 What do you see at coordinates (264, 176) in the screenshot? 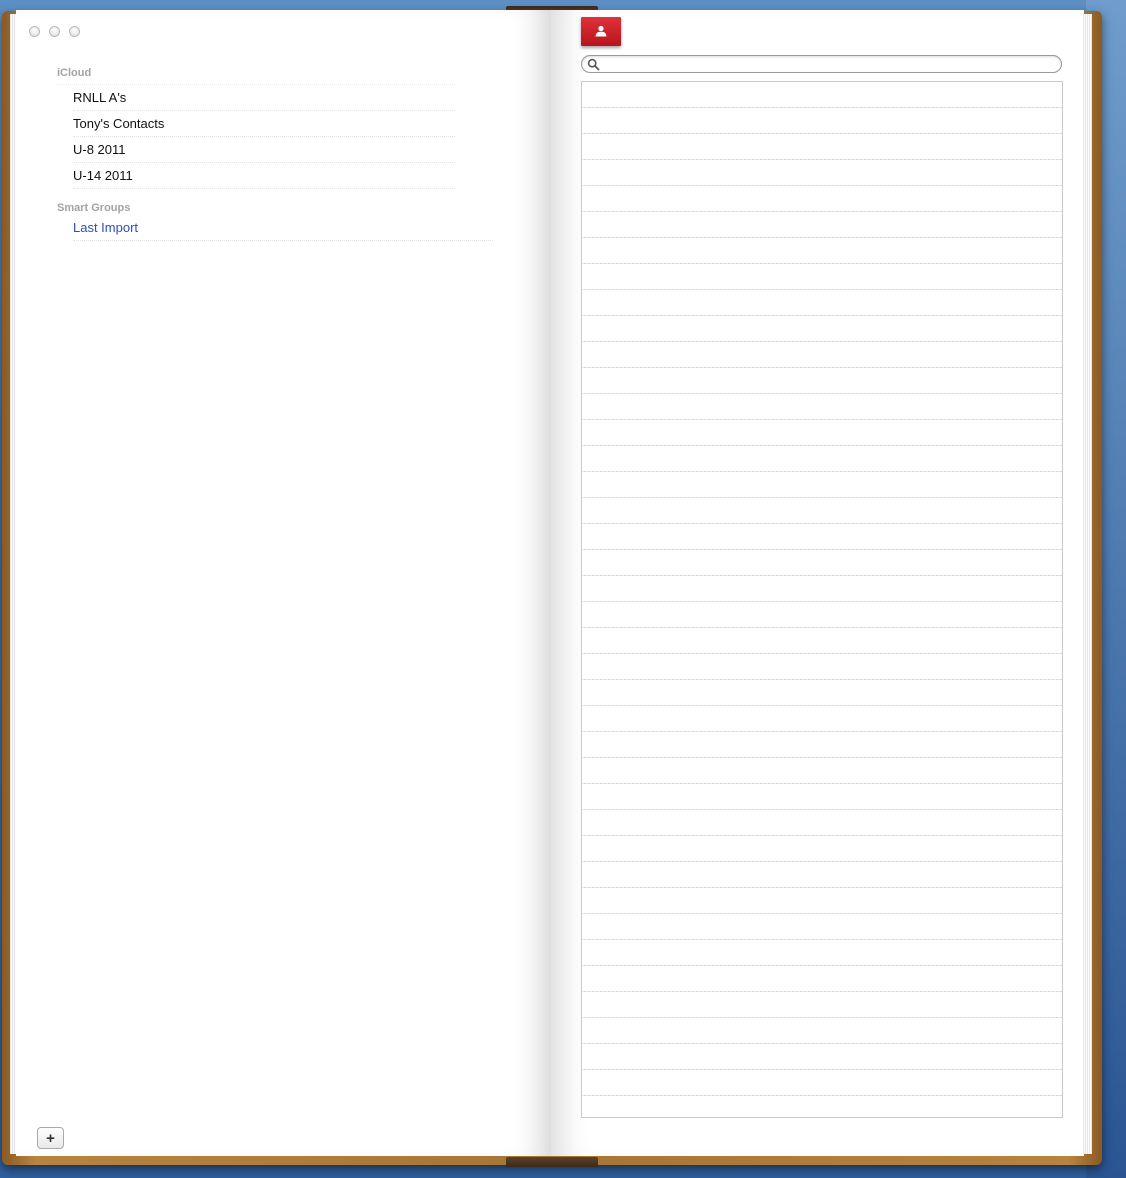
I see `group-item-u14-2011: U-14 2011` at bounding box center [264, 176].